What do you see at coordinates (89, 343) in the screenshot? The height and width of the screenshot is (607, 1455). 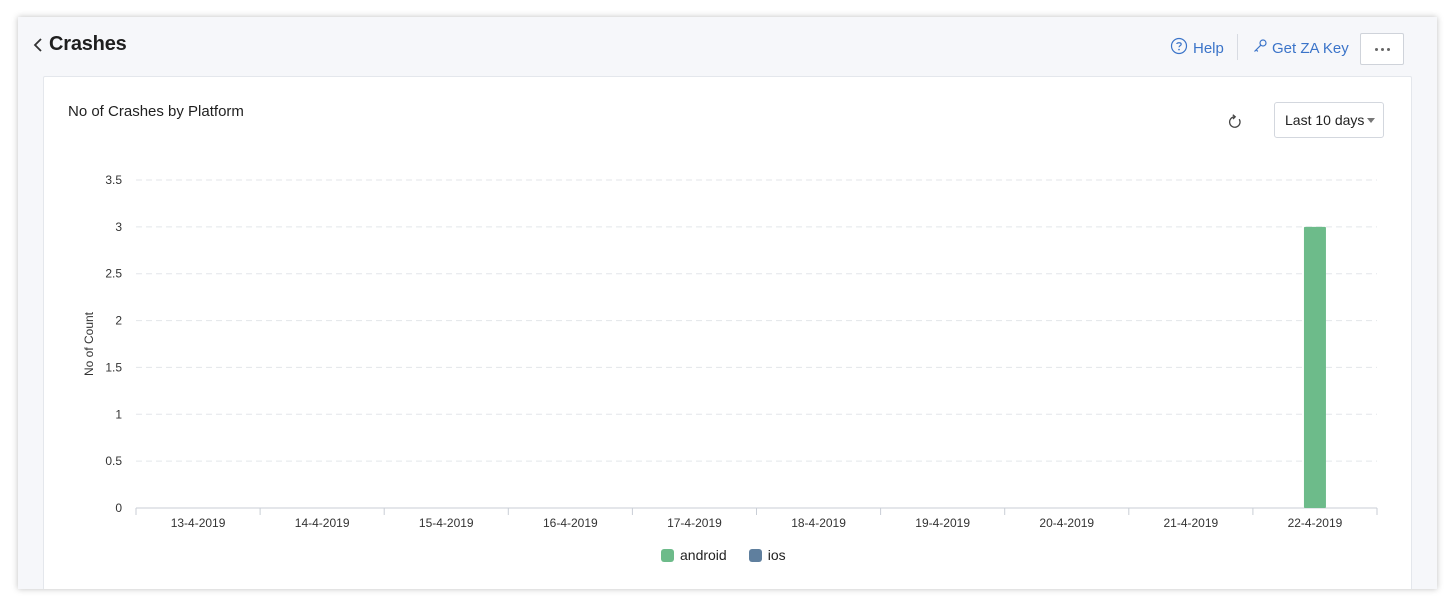 I see `y-axis-label: No of Count` at bounding box center [89, 343].